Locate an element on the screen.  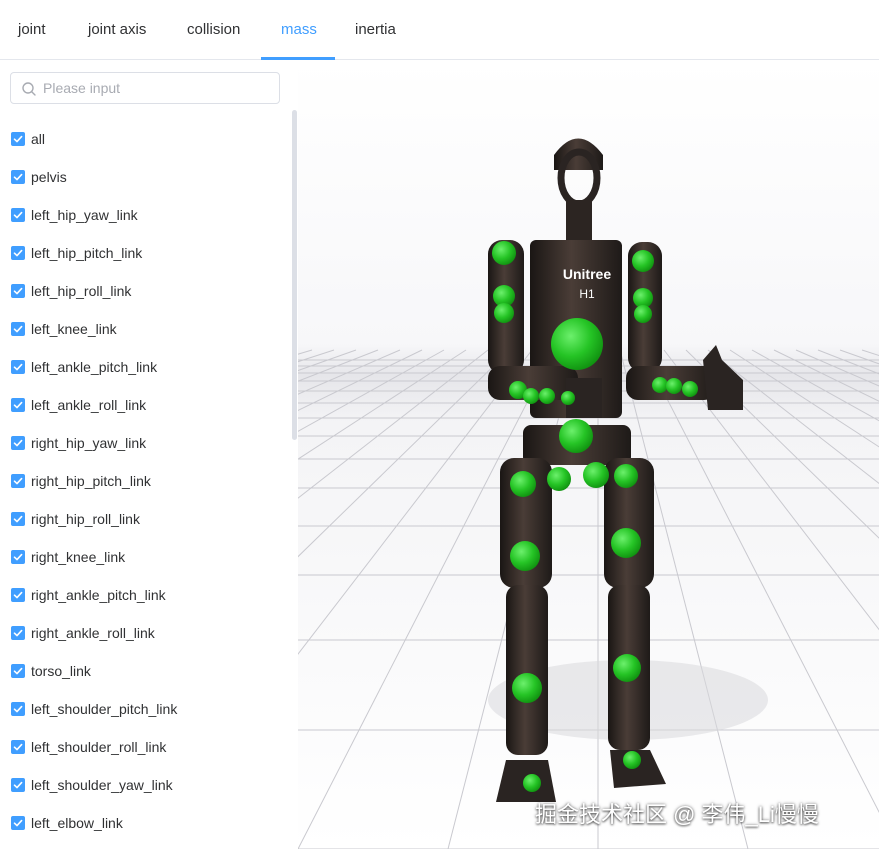
tab-inertia: inertia is located at coordinates (375, 30).